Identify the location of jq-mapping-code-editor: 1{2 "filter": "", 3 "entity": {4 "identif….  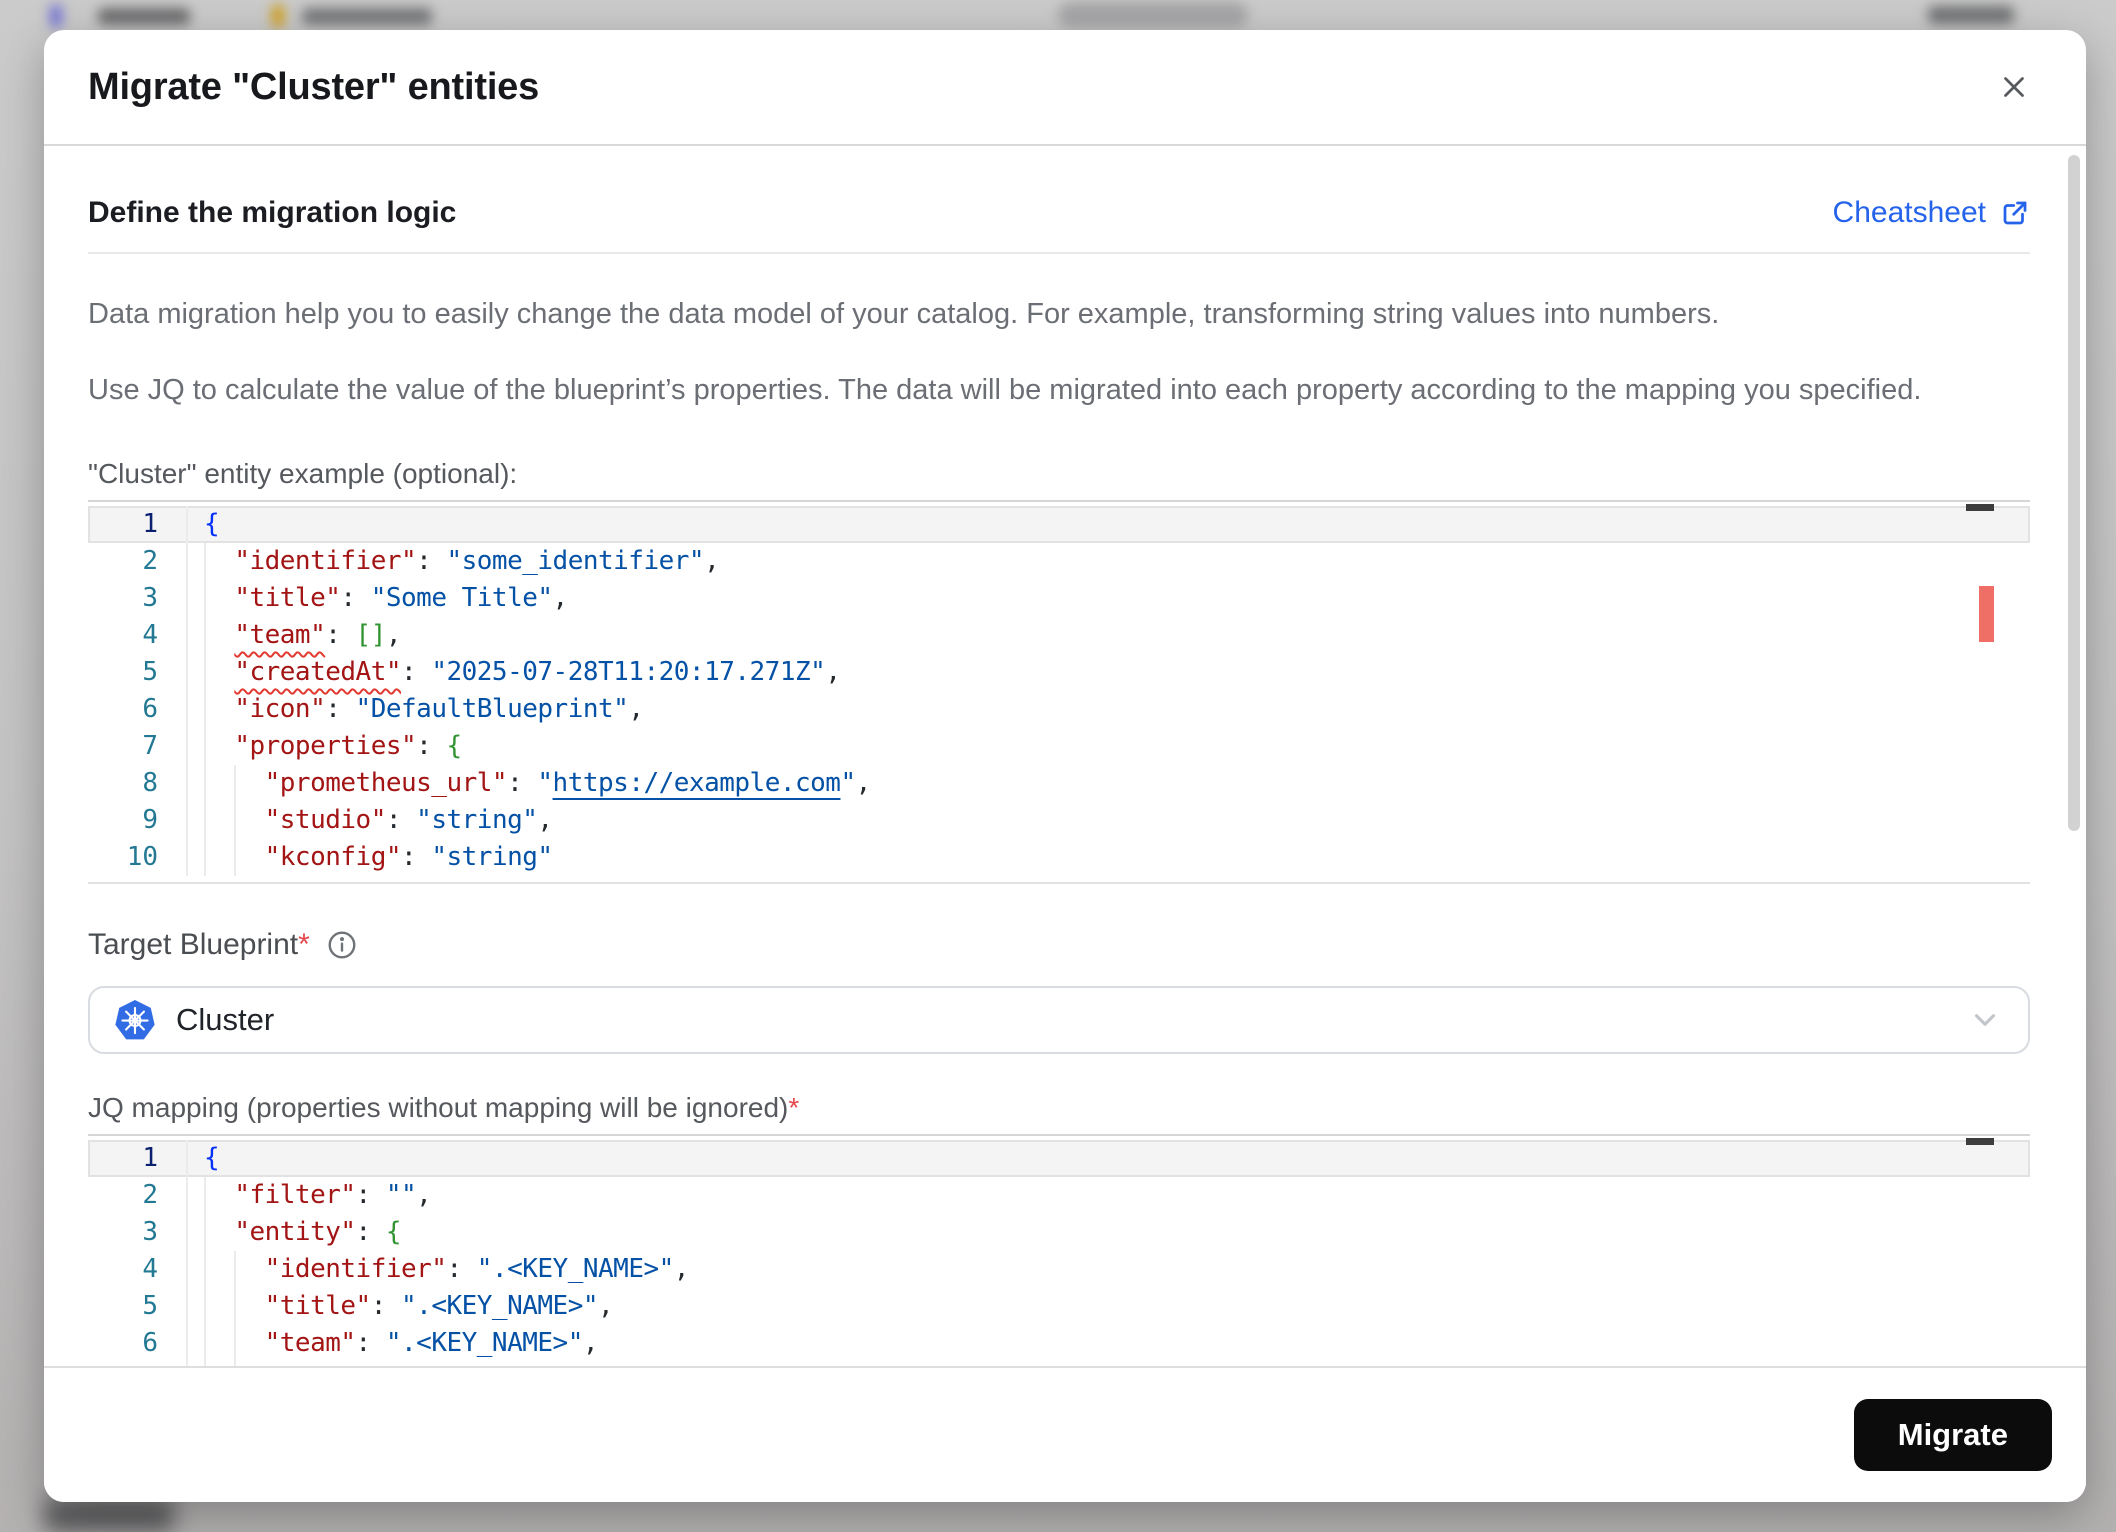
(1059, 1250).